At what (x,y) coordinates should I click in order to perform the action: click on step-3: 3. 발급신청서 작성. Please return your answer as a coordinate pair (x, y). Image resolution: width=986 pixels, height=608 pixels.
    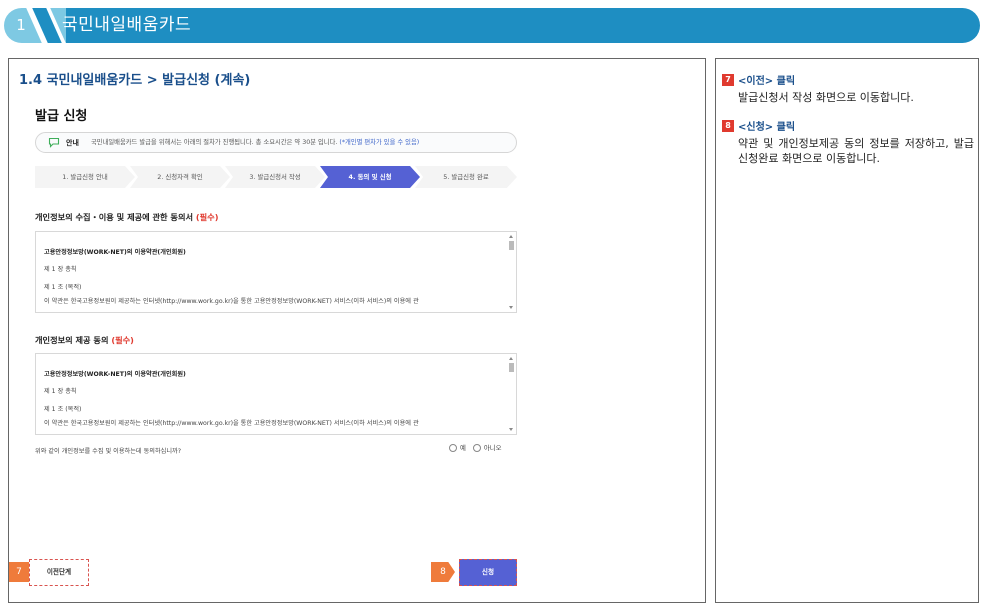
    Looking at the image, I should click on (275, 177).